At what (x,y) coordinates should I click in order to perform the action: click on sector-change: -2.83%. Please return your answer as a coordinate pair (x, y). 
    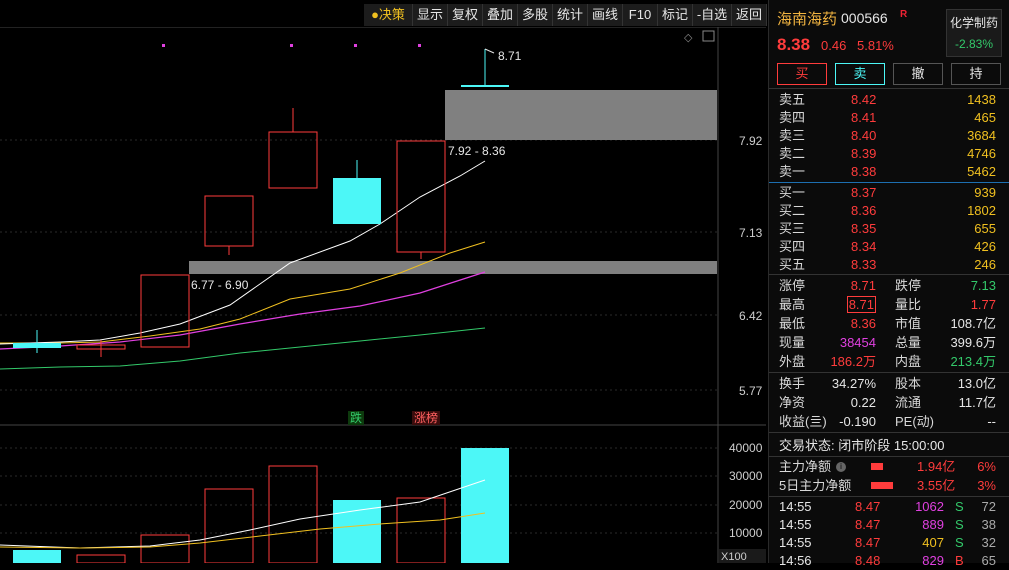
    Looking at the image, I should click on (974, 44).